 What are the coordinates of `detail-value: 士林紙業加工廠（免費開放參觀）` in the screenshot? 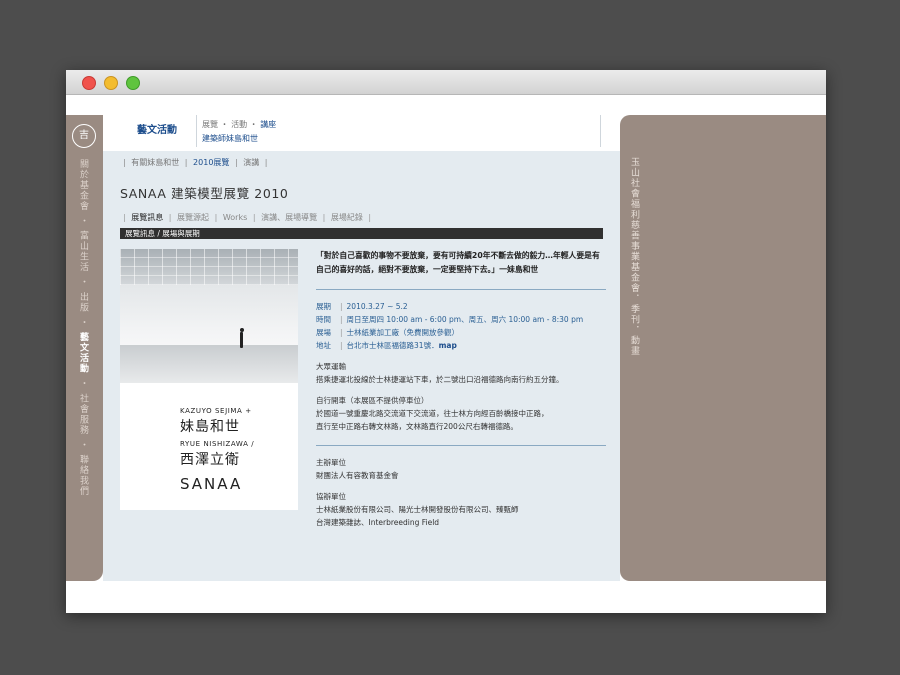 It's located at (403, 332).